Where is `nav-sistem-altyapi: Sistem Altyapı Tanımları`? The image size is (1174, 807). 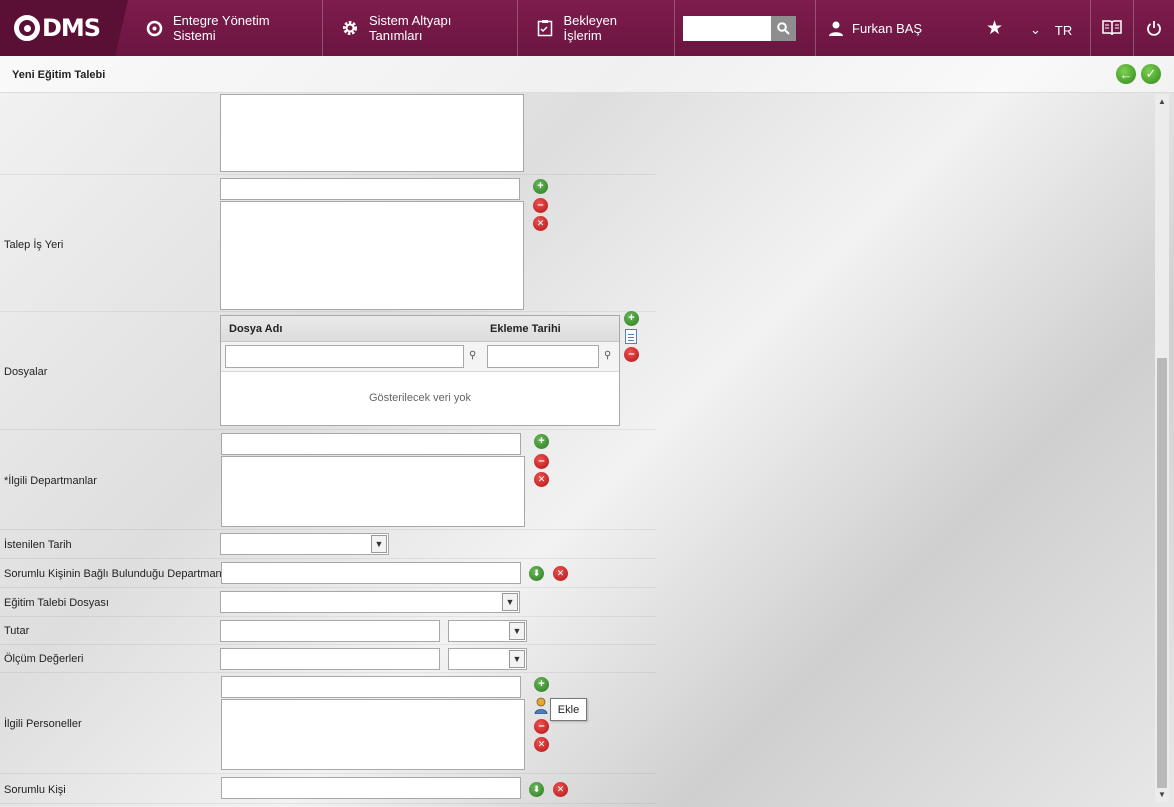 nav-sistem-altyapi: Sistem Altyapı Tanımları is located at coordinates (420, 28).